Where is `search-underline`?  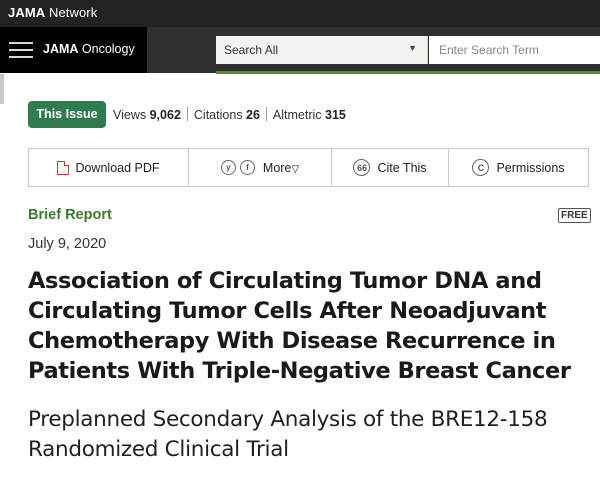 search-underline is located at coordinates (408, 72).